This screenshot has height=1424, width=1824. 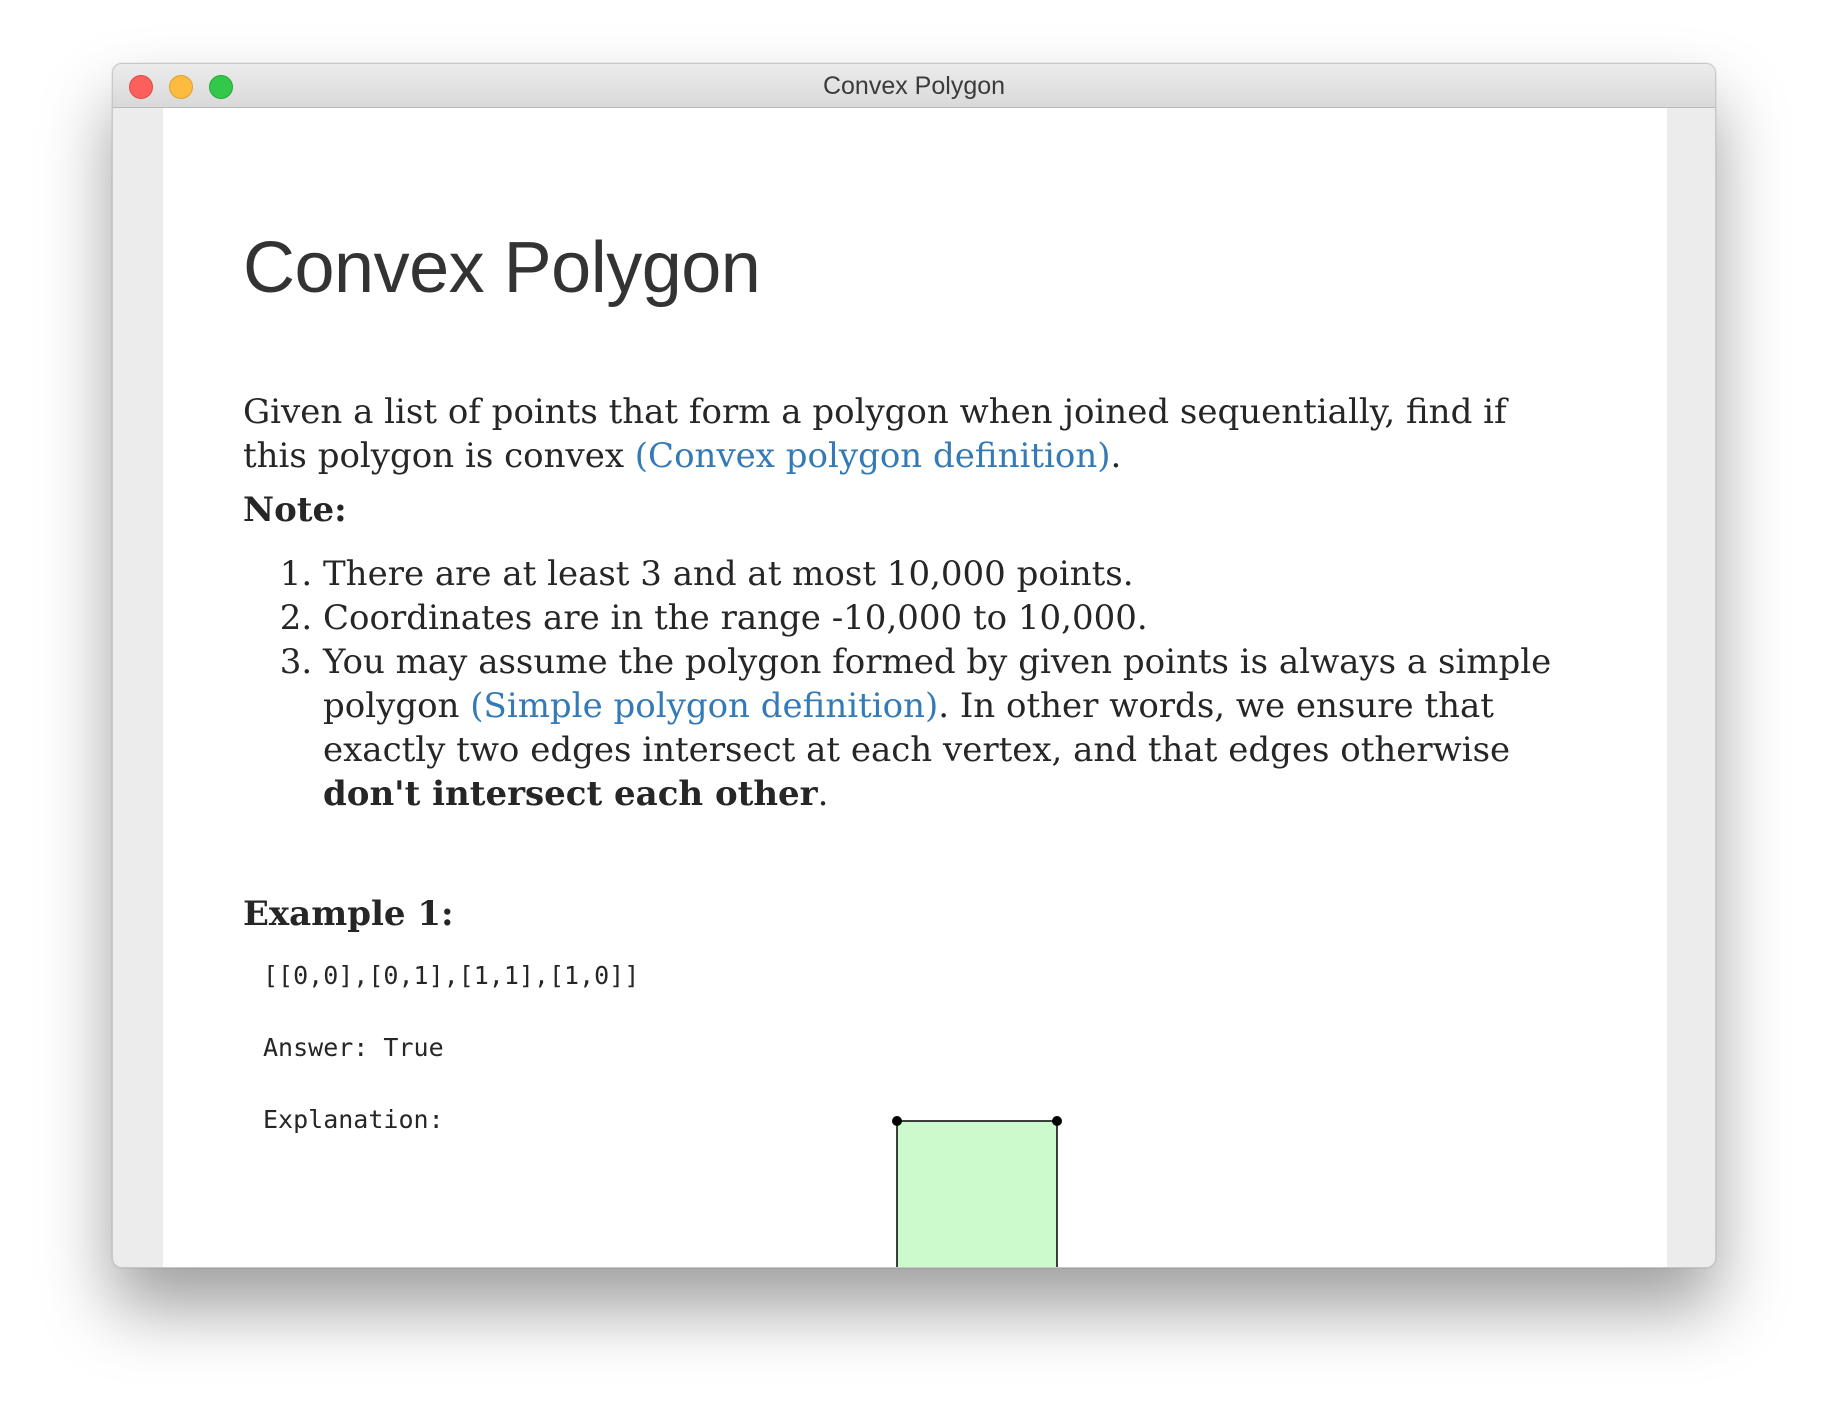 I want to click on polygon-shape, so click(x=977, y=1193).